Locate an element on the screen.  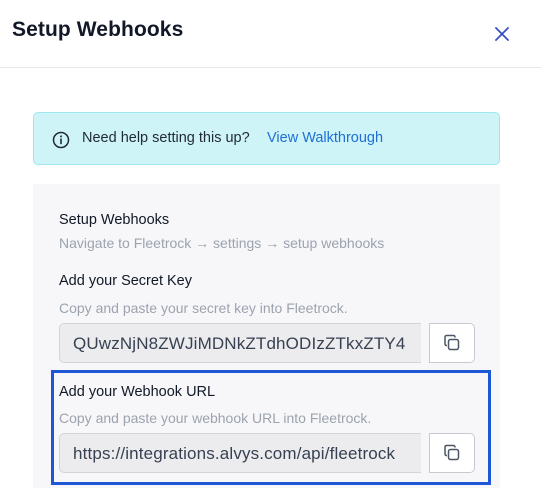
secret-key-value: QUwzNjN8ZWJiMDNkZTdhODIzZTkxZTY4 is located at coordinates (239, 343).